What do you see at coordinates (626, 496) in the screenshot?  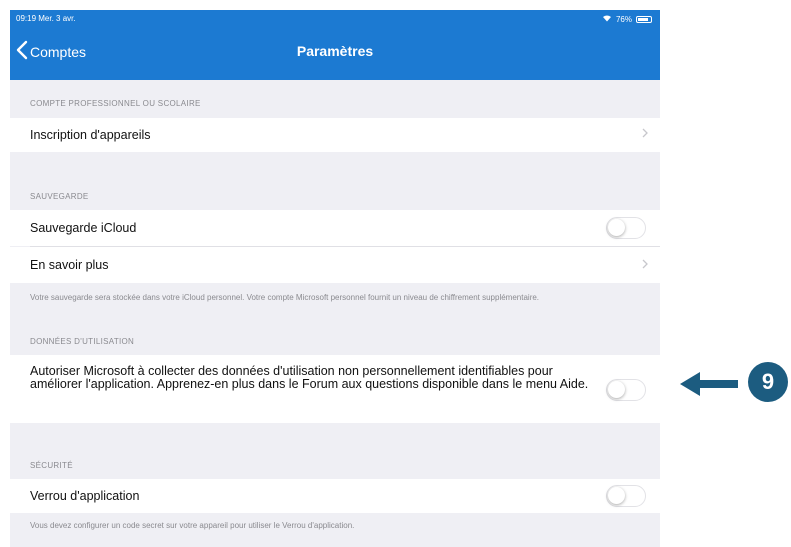 I see `app-lock-toggle` at bounding box center [626, 496].